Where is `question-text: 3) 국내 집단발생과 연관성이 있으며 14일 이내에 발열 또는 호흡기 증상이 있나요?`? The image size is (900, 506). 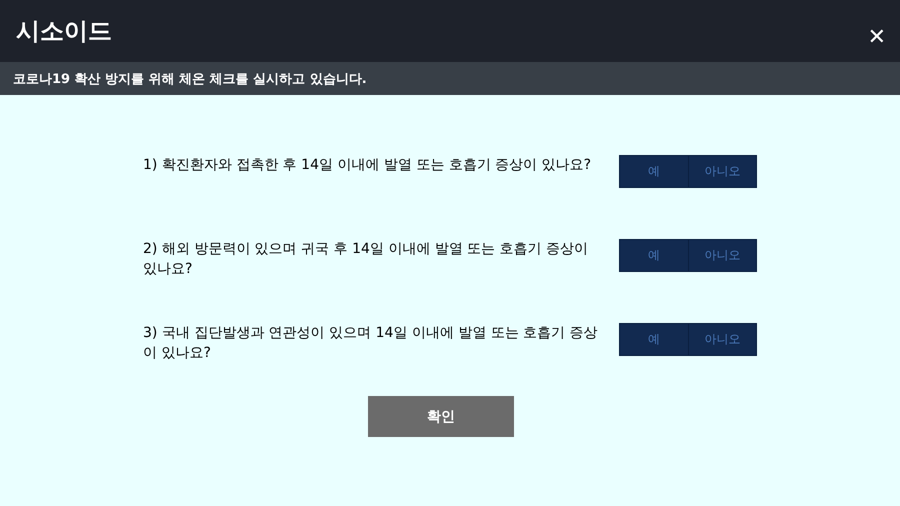 question-text: 3) 국내 집단발생과 연관성이 있으며 14일 이내에 발열 또는 호흡기 증상이 있나요? is located at coordinates (370, 343).